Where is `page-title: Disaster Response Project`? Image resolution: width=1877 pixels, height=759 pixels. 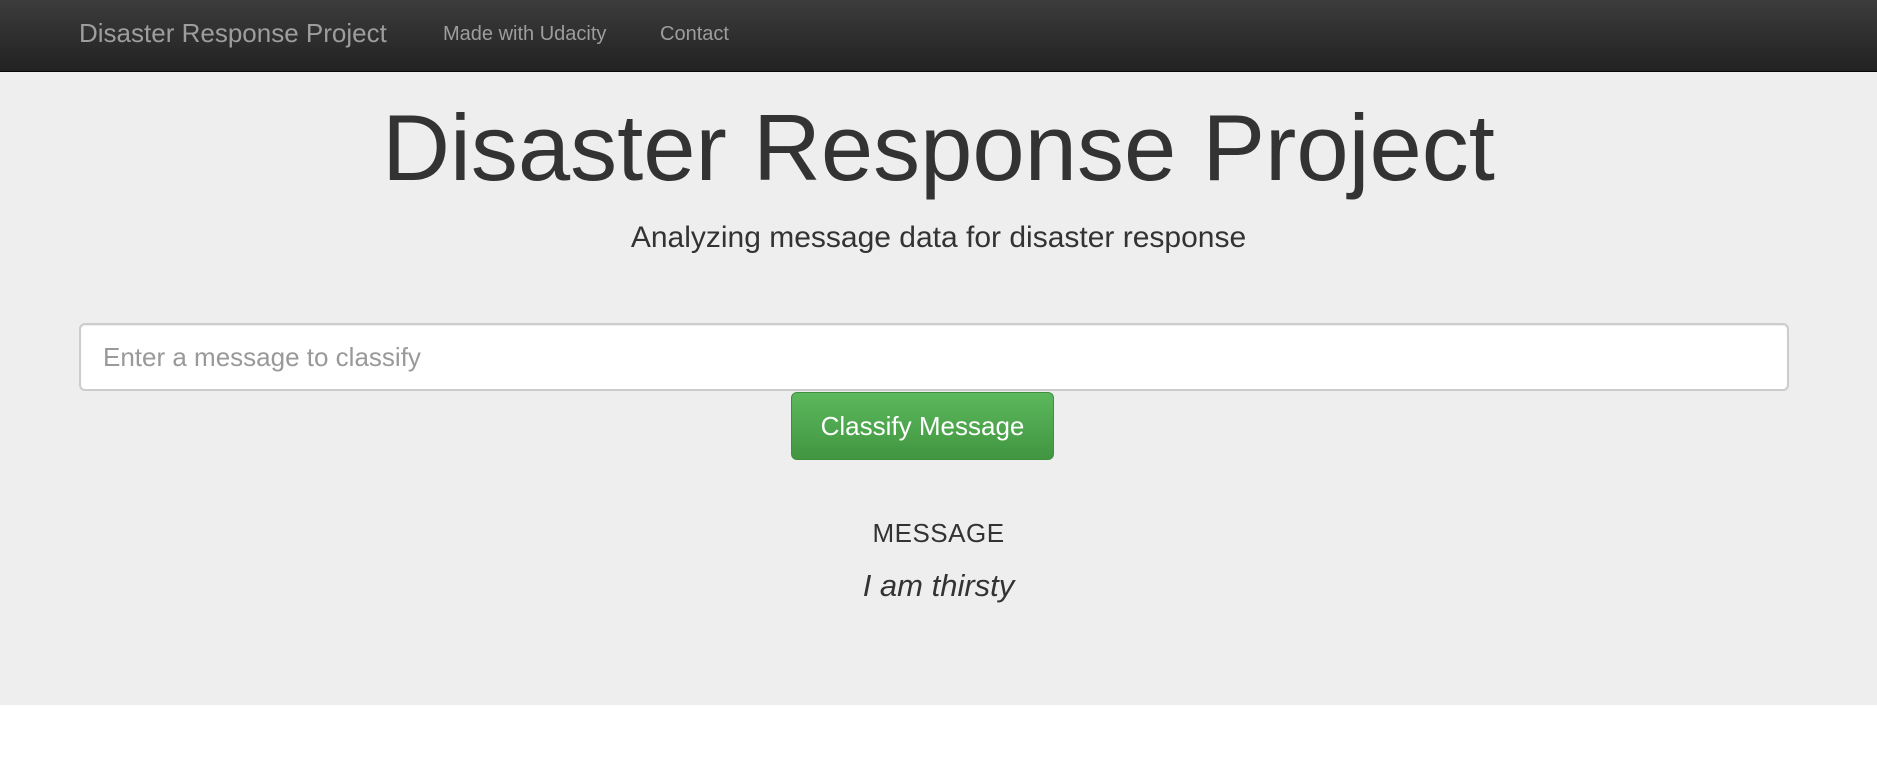
page-title: Disaster Response Project is located at coordinates (938, 147).